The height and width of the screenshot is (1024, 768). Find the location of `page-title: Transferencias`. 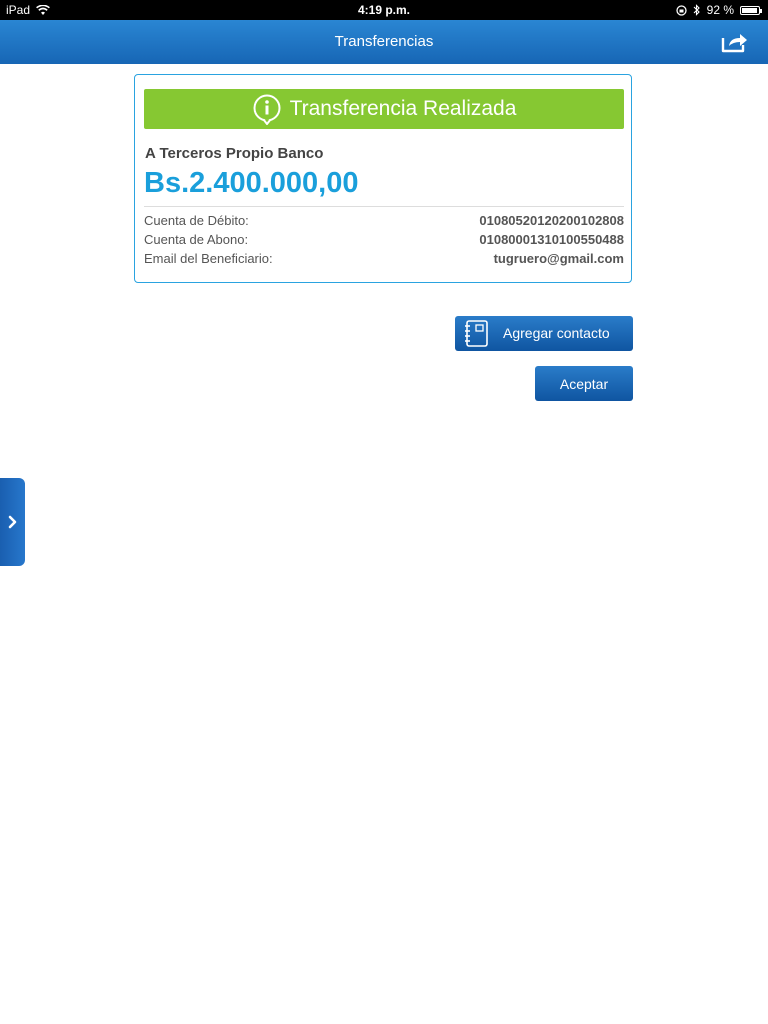

page-title: Transferencias is located at coordinates (384, 41).